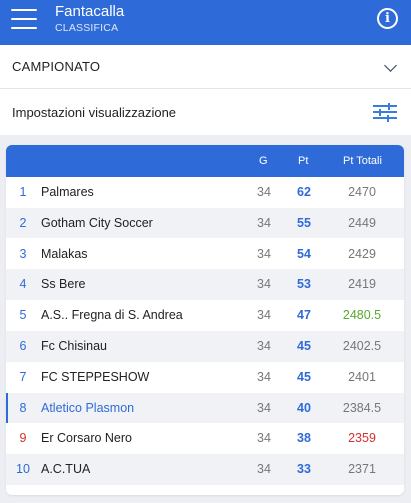 This screenshot has width=411, height=503. Describe the element at coordinates (205, 377) in the screenshot. I see `table-row: 7 FC STEPPESHOW 34 45 2401` at that location.